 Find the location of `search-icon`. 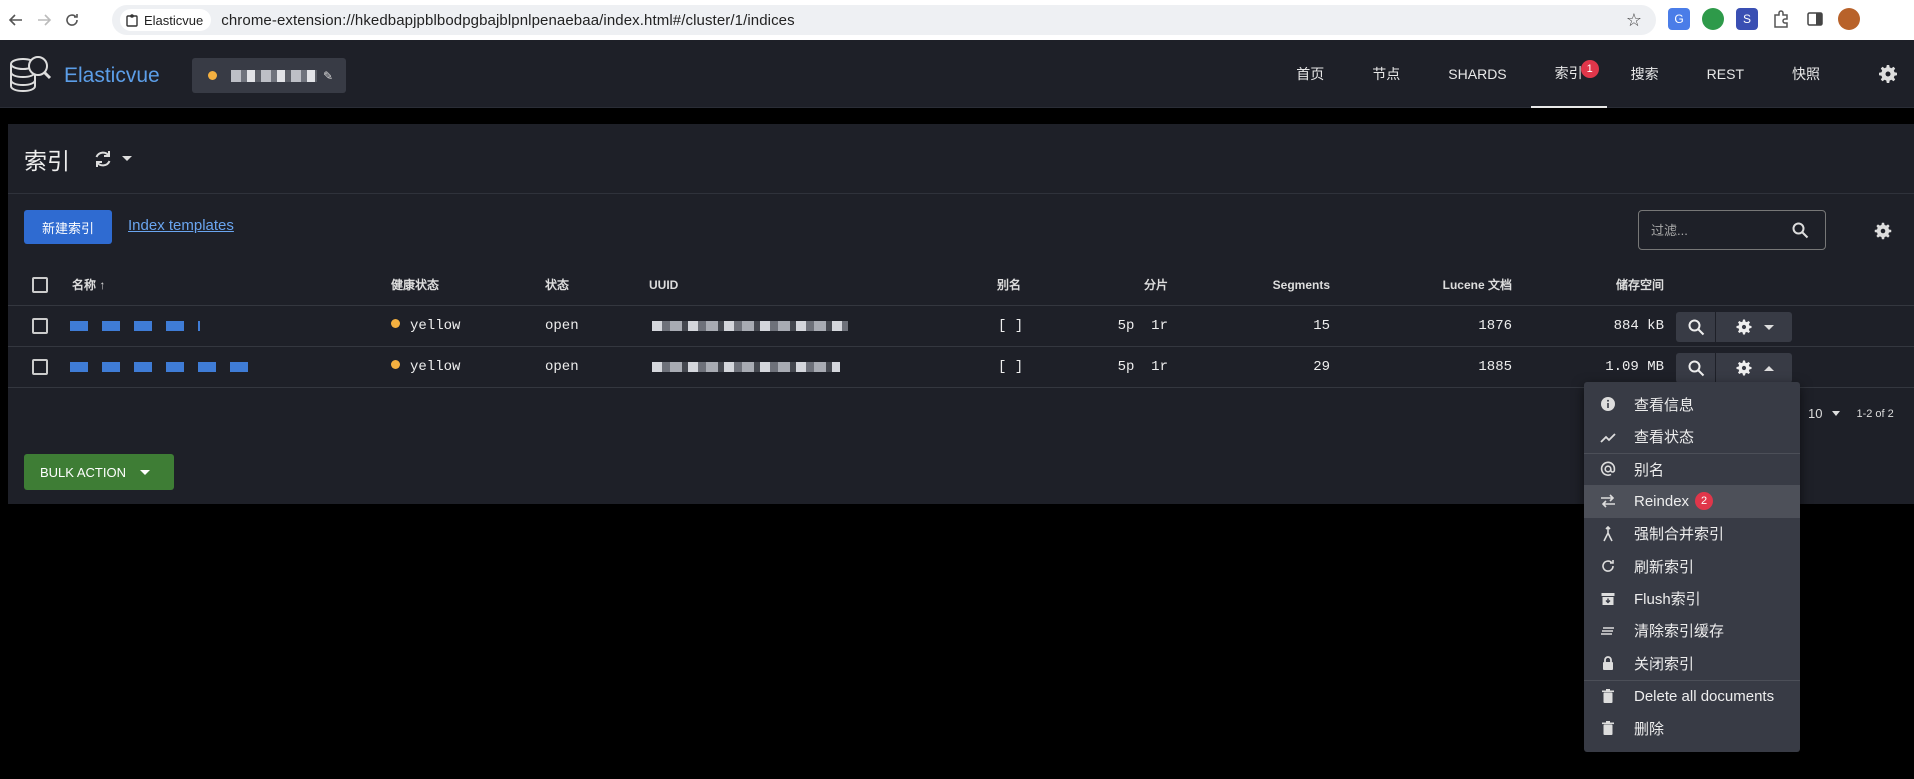

search-icon is located at coordinates (1696, 368).